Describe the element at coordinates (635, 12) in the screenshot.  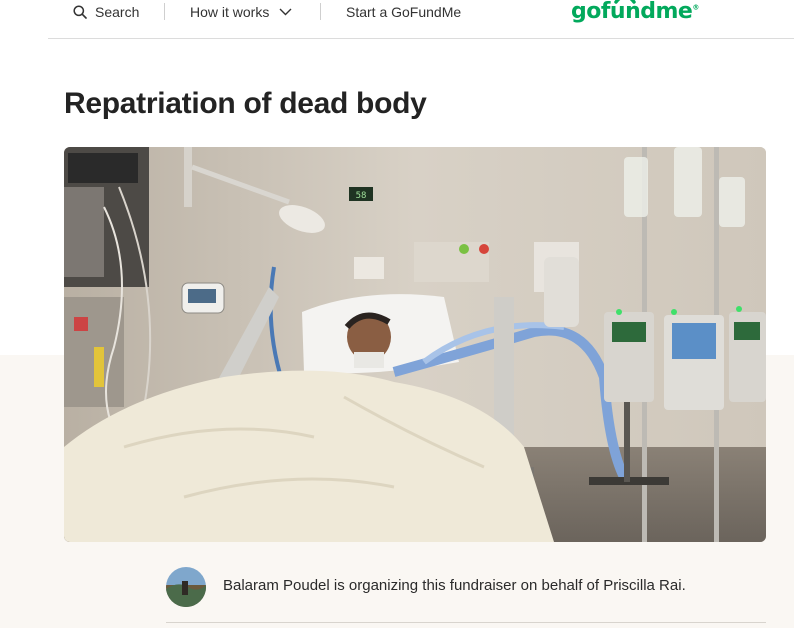
I see `logo-text: gofundme®` at that location.